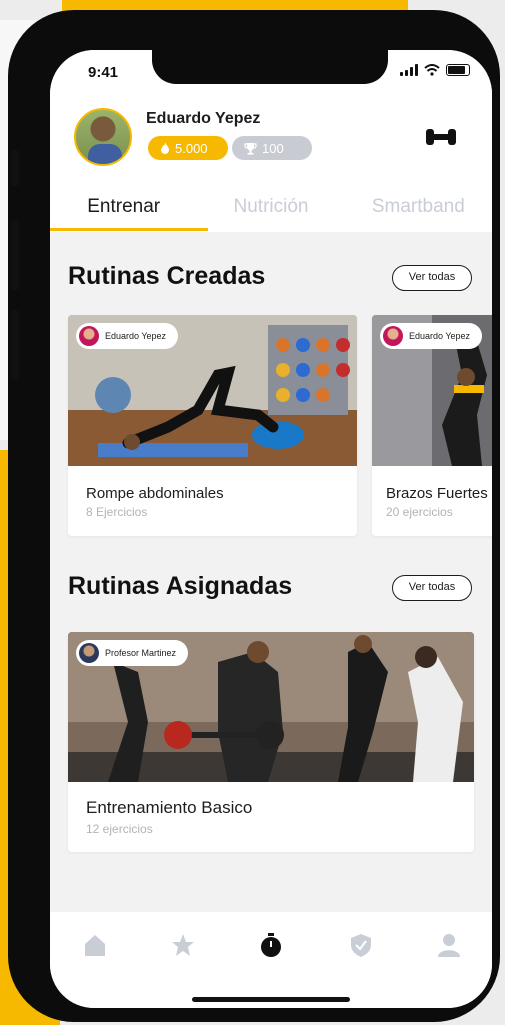 This screenshot has width=505, height=1025. What do you see at coordinates (165, 147) in the screenshot?
I see `flame-icon` at bounding box center [165, 147].